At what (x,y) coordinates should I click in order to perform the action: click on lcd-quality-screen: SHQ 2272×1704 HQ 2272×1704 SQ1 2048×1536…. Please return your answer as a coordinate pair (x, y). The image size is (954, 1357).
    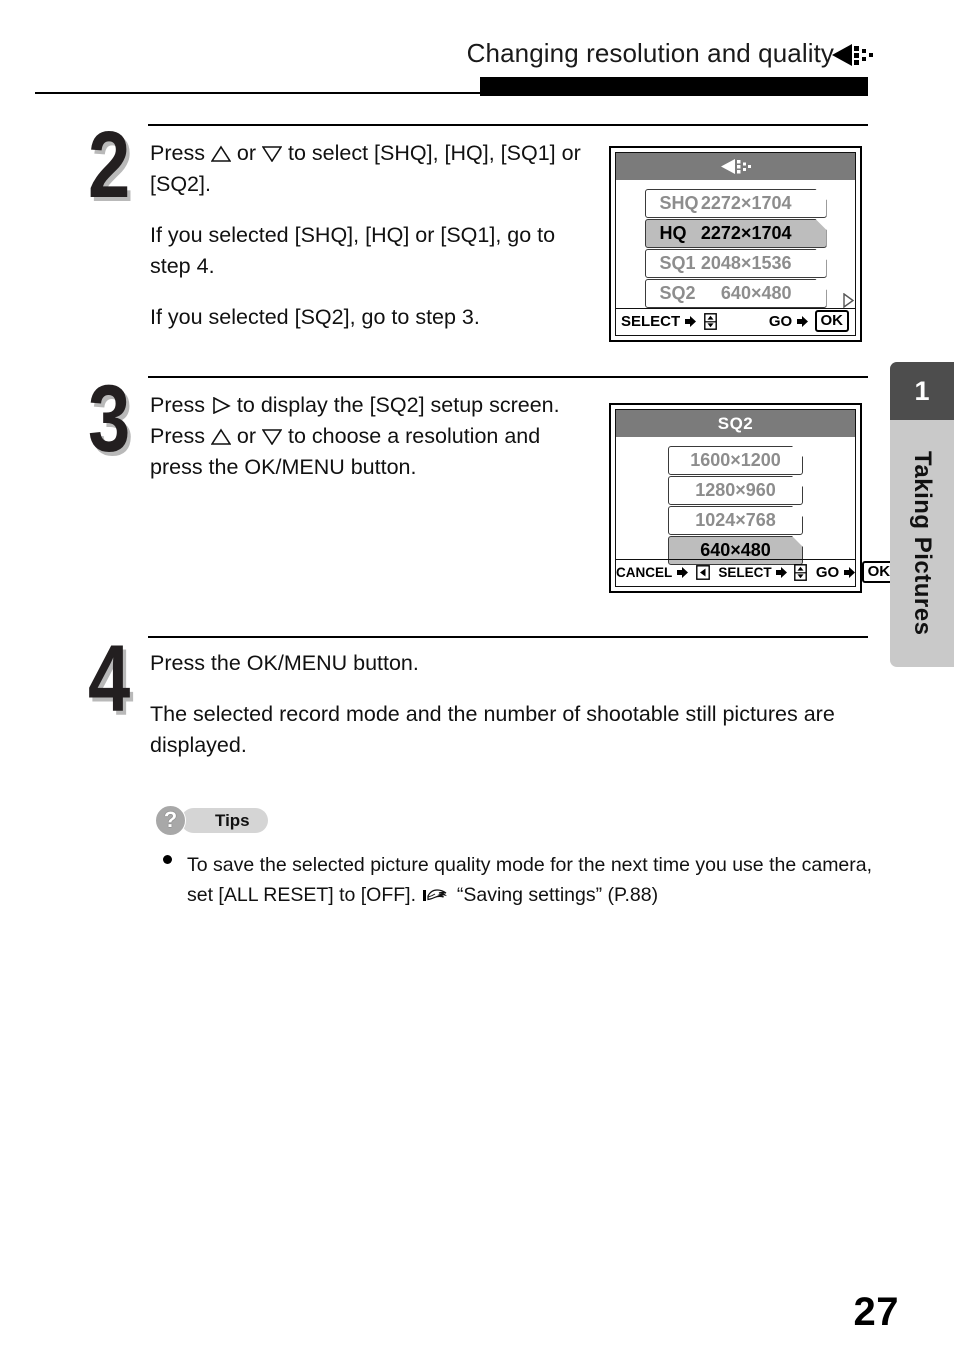
    Looking at the image, I should click on (735, 244).